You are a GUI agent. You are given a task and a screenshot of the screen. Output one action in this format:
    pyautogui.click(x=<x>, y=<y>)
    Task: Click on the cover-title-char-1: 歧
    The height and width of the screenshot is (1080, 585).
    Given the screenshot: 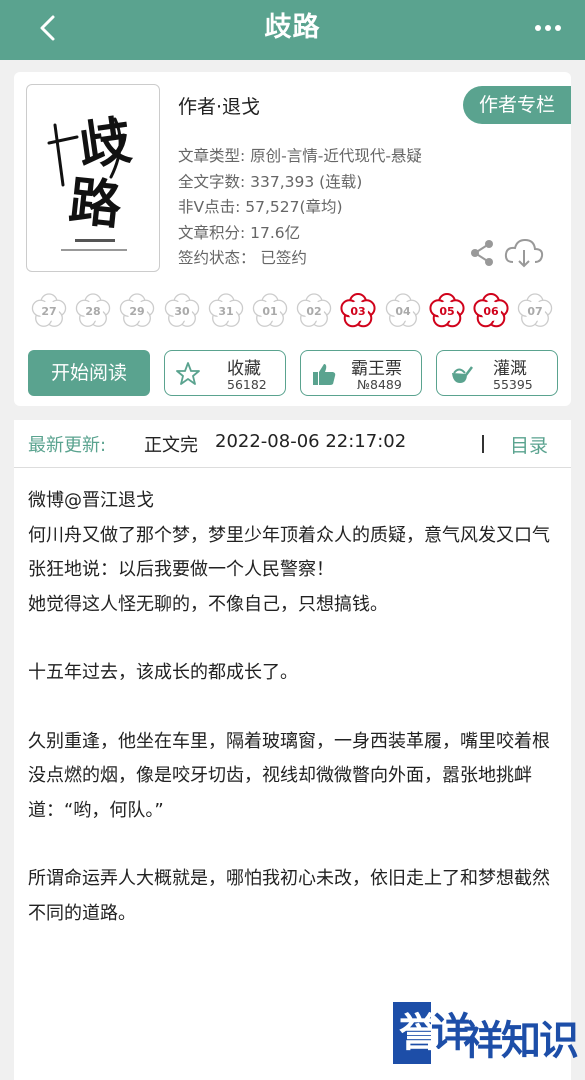 What is the action you would take?
    pyautogui.click(x=105, y=144)
    